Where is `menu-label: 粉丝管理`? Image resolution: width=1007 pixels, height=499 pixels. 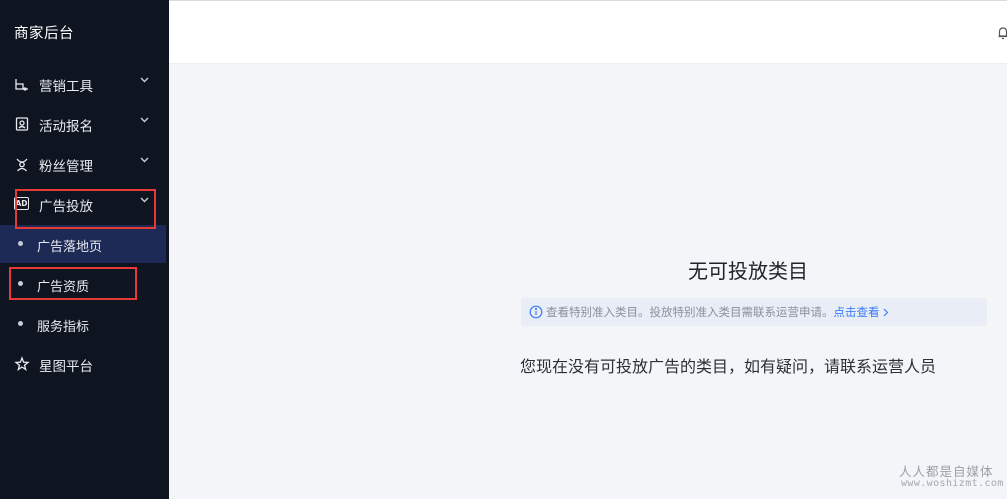
menu-label: 粉丝管理 is located at coordinates (66, 167).